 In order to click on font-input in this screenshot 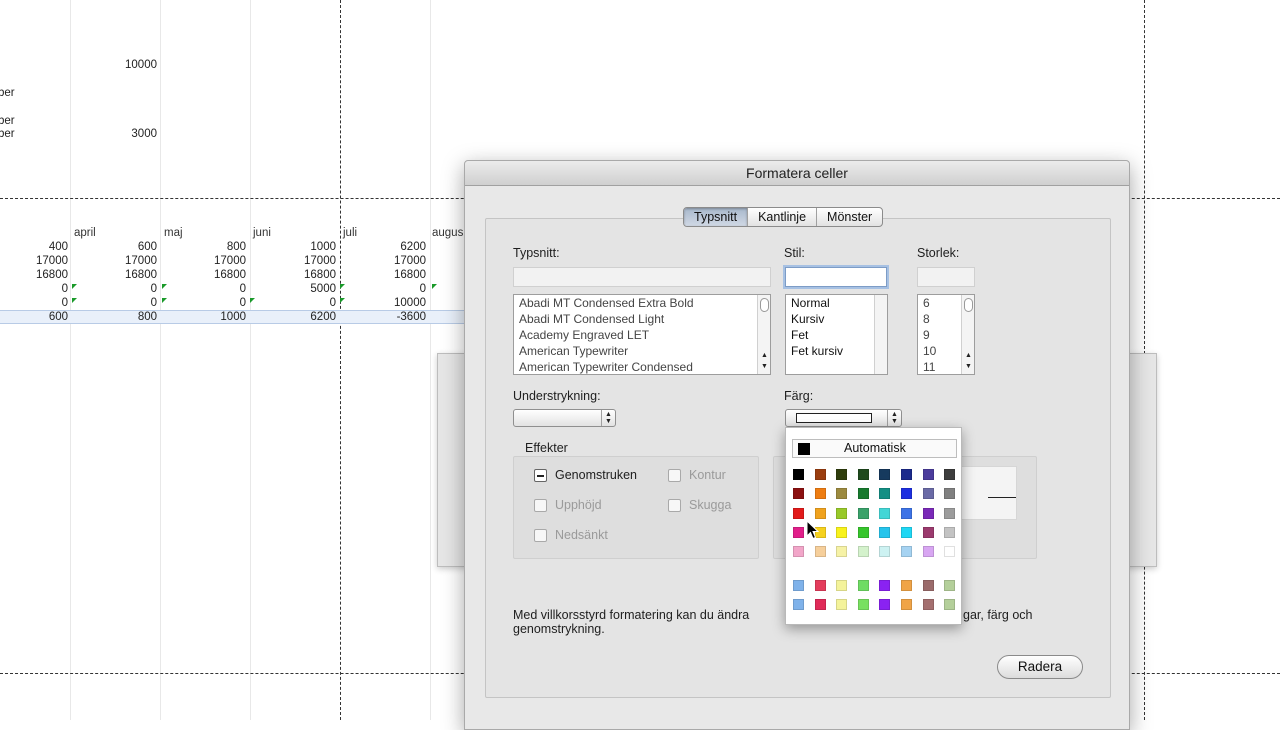, I will do `click(642, 277)`.